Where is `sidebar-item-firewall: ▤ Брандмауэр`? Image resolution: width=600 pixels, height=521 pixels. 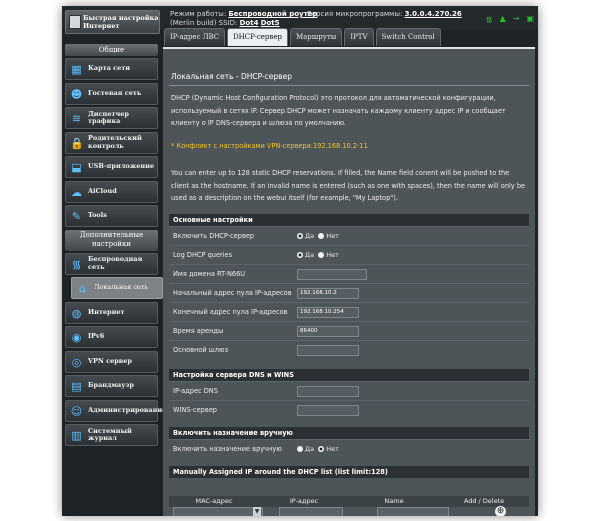
sidebar-item-firewall: ▤ Брандмауэр is located at coordinates (111, 386).